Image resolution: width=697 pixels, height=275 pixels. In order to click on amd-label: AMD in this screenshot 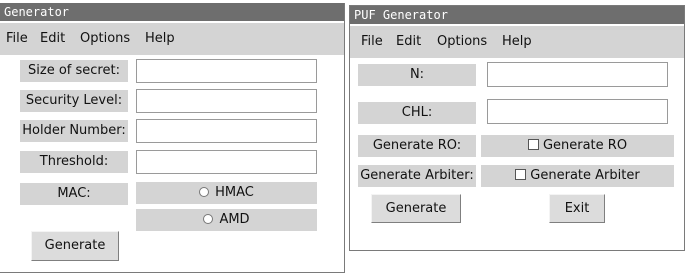, I will do `click(234, 219)`.